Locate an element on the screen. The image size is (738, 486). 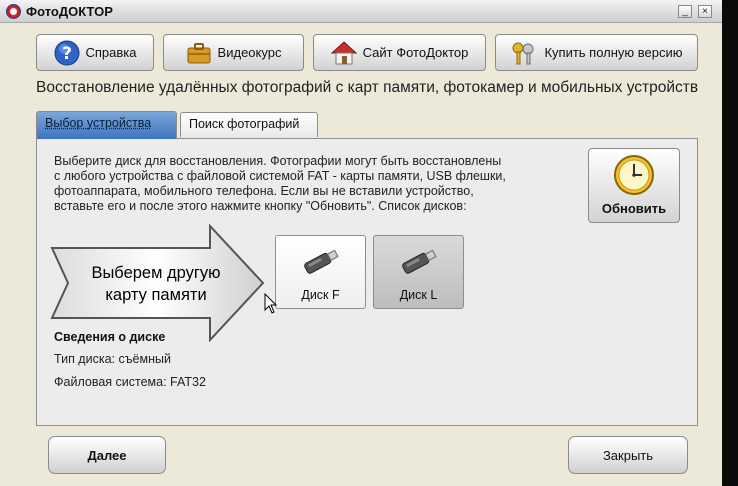
tab-search-photos: Поиск фотографий is located at coordinates (249, 124).